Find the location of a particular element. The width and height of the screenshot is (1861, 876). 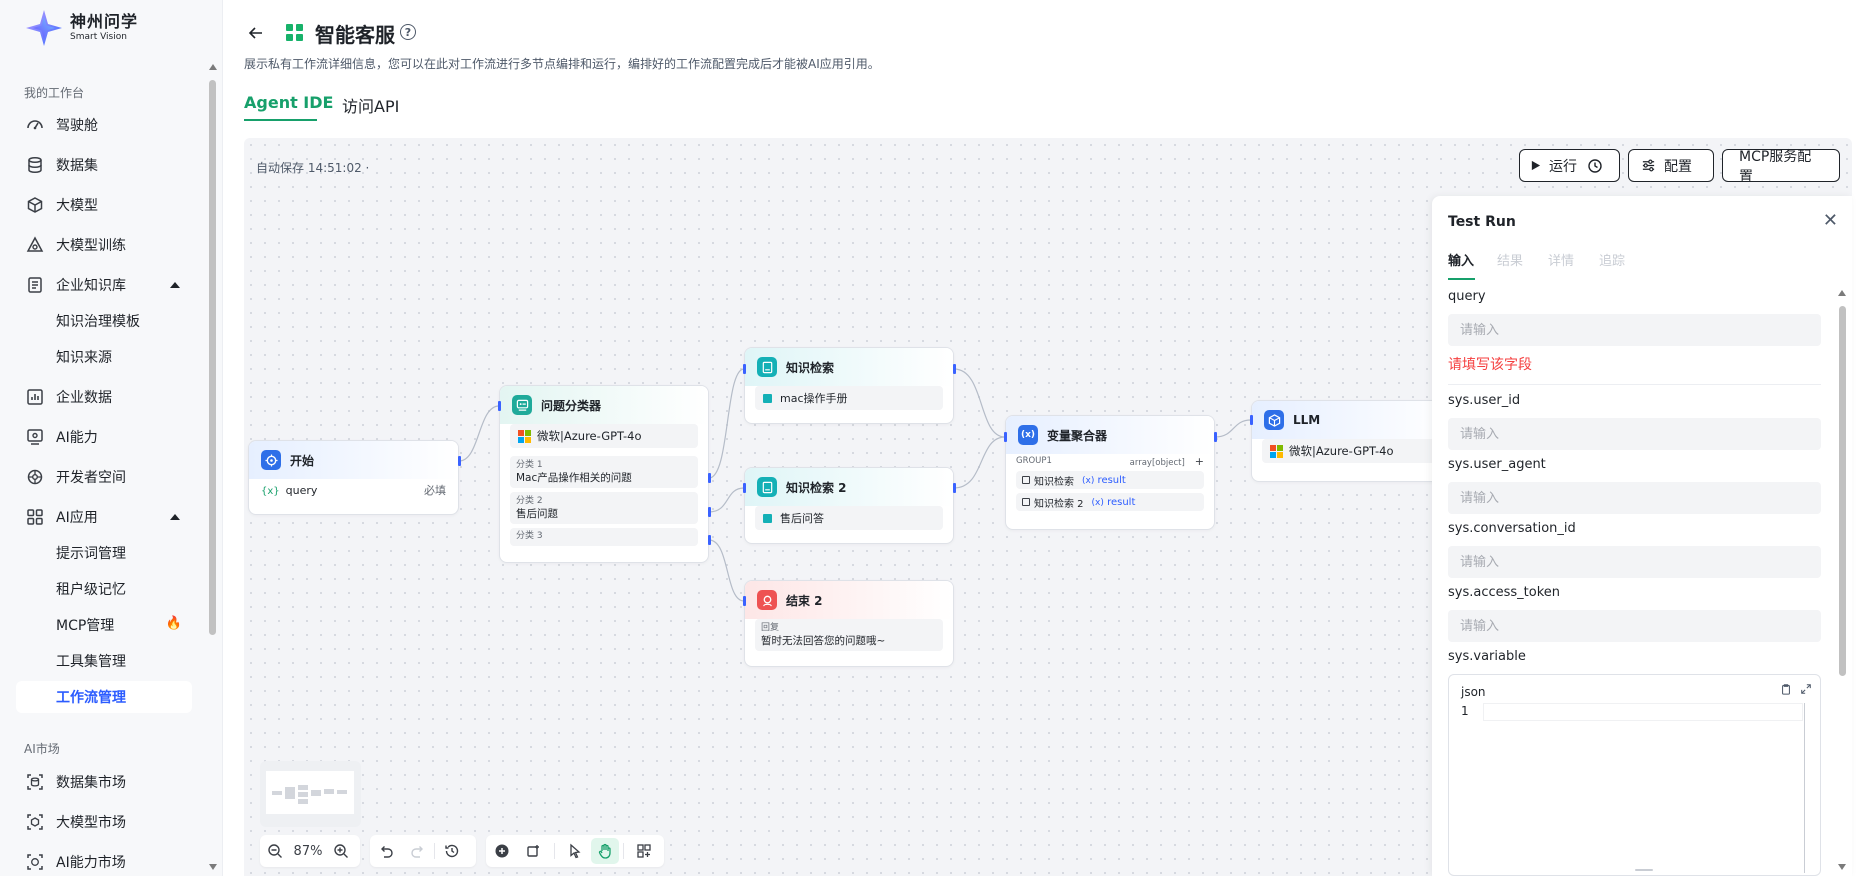

aggregator-output-port is located at coordinates (1215, 437).